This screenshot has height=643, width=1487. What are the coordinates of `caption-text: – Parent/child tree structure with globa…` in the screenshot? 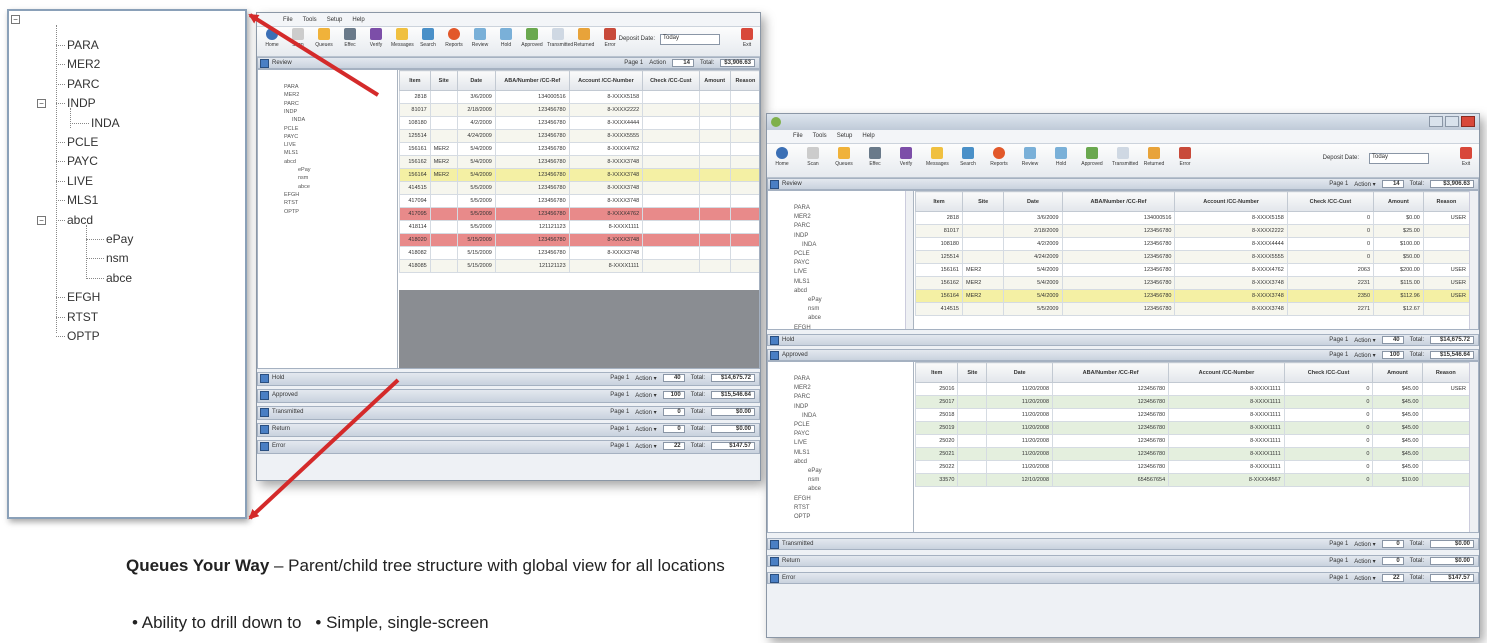 It's located at (497, 565).